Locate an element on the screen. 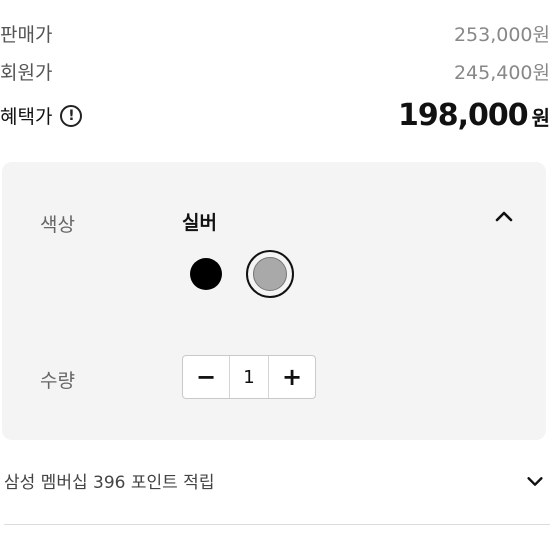  member-price-row: 회원가 245,400원 is located at coordinates (275, 71).